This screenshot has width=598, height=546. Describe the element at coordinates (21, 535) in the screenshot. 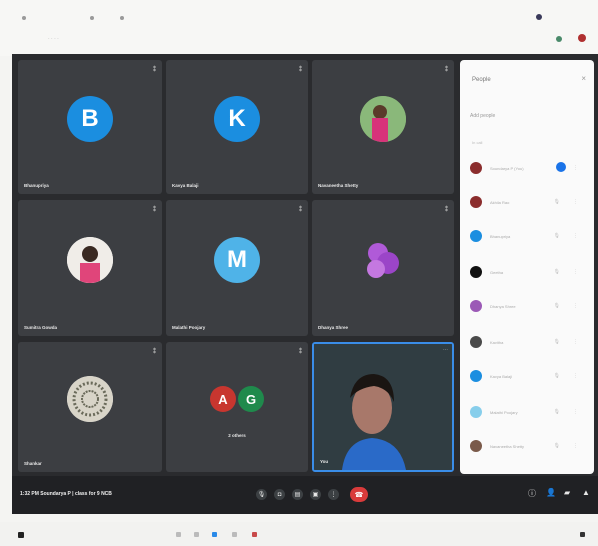

I see `start-icon` at that location.